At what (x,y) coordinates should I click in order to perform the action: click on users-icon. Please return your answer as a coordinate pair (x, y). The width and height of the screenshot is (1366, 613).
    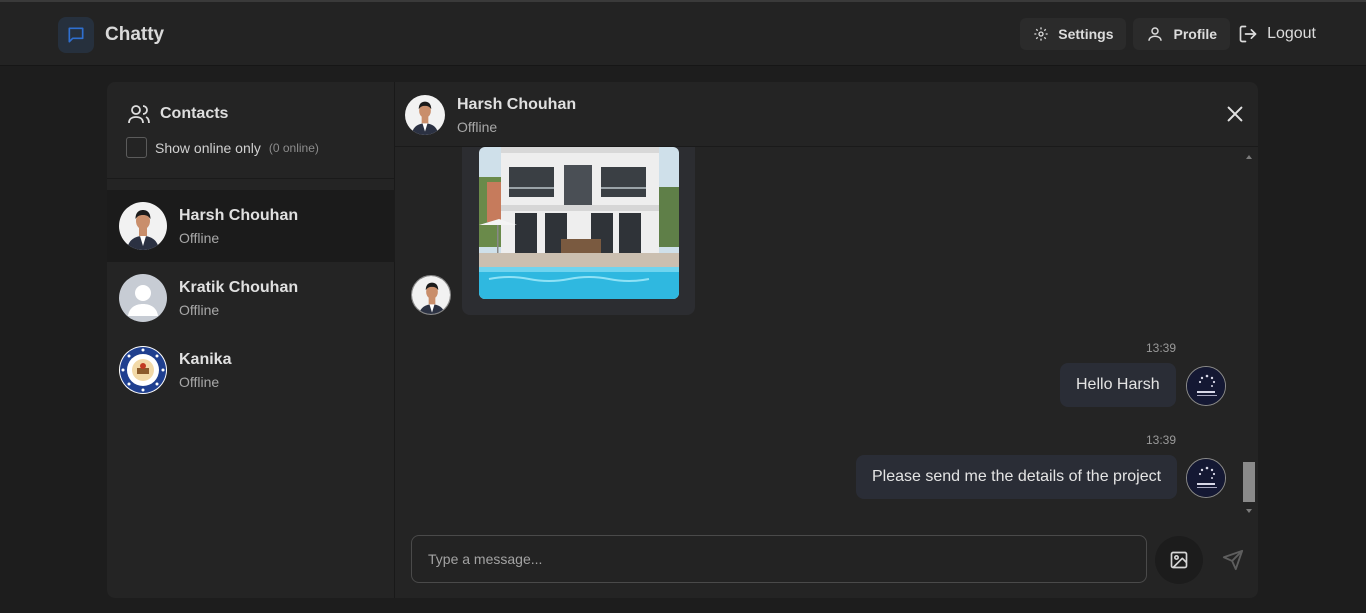
    Looking at the image, I should click on (139, 114).